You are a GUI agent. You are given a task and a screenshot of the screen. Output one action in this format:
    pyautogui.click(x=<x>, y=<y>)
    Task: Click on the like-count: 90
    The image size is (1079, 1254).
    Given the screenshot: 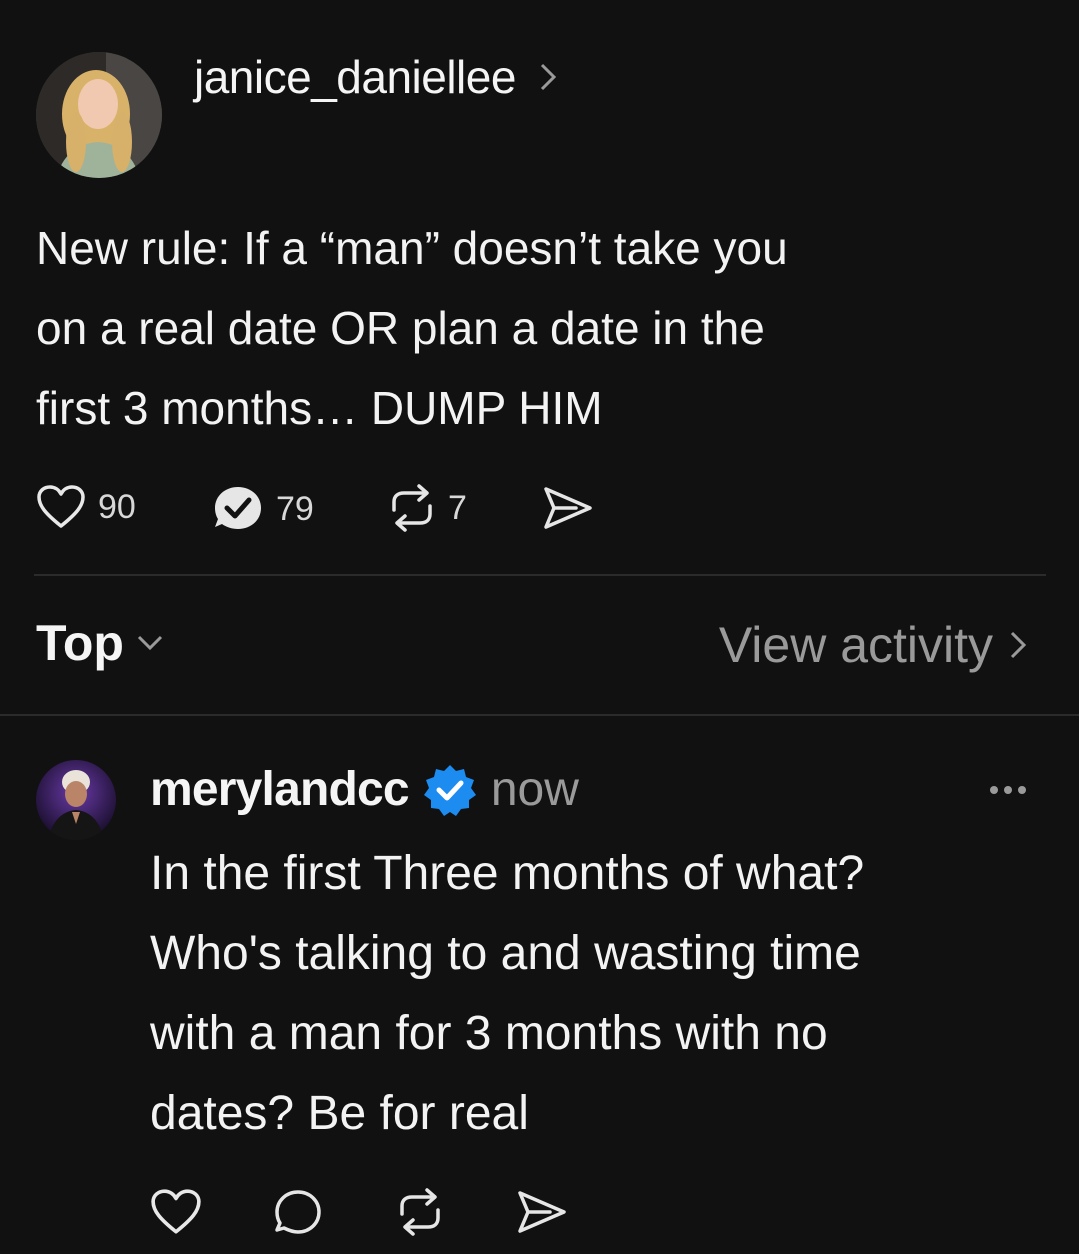 What is the action you would take?
    pyautogui.click(x=117, y=506)
    